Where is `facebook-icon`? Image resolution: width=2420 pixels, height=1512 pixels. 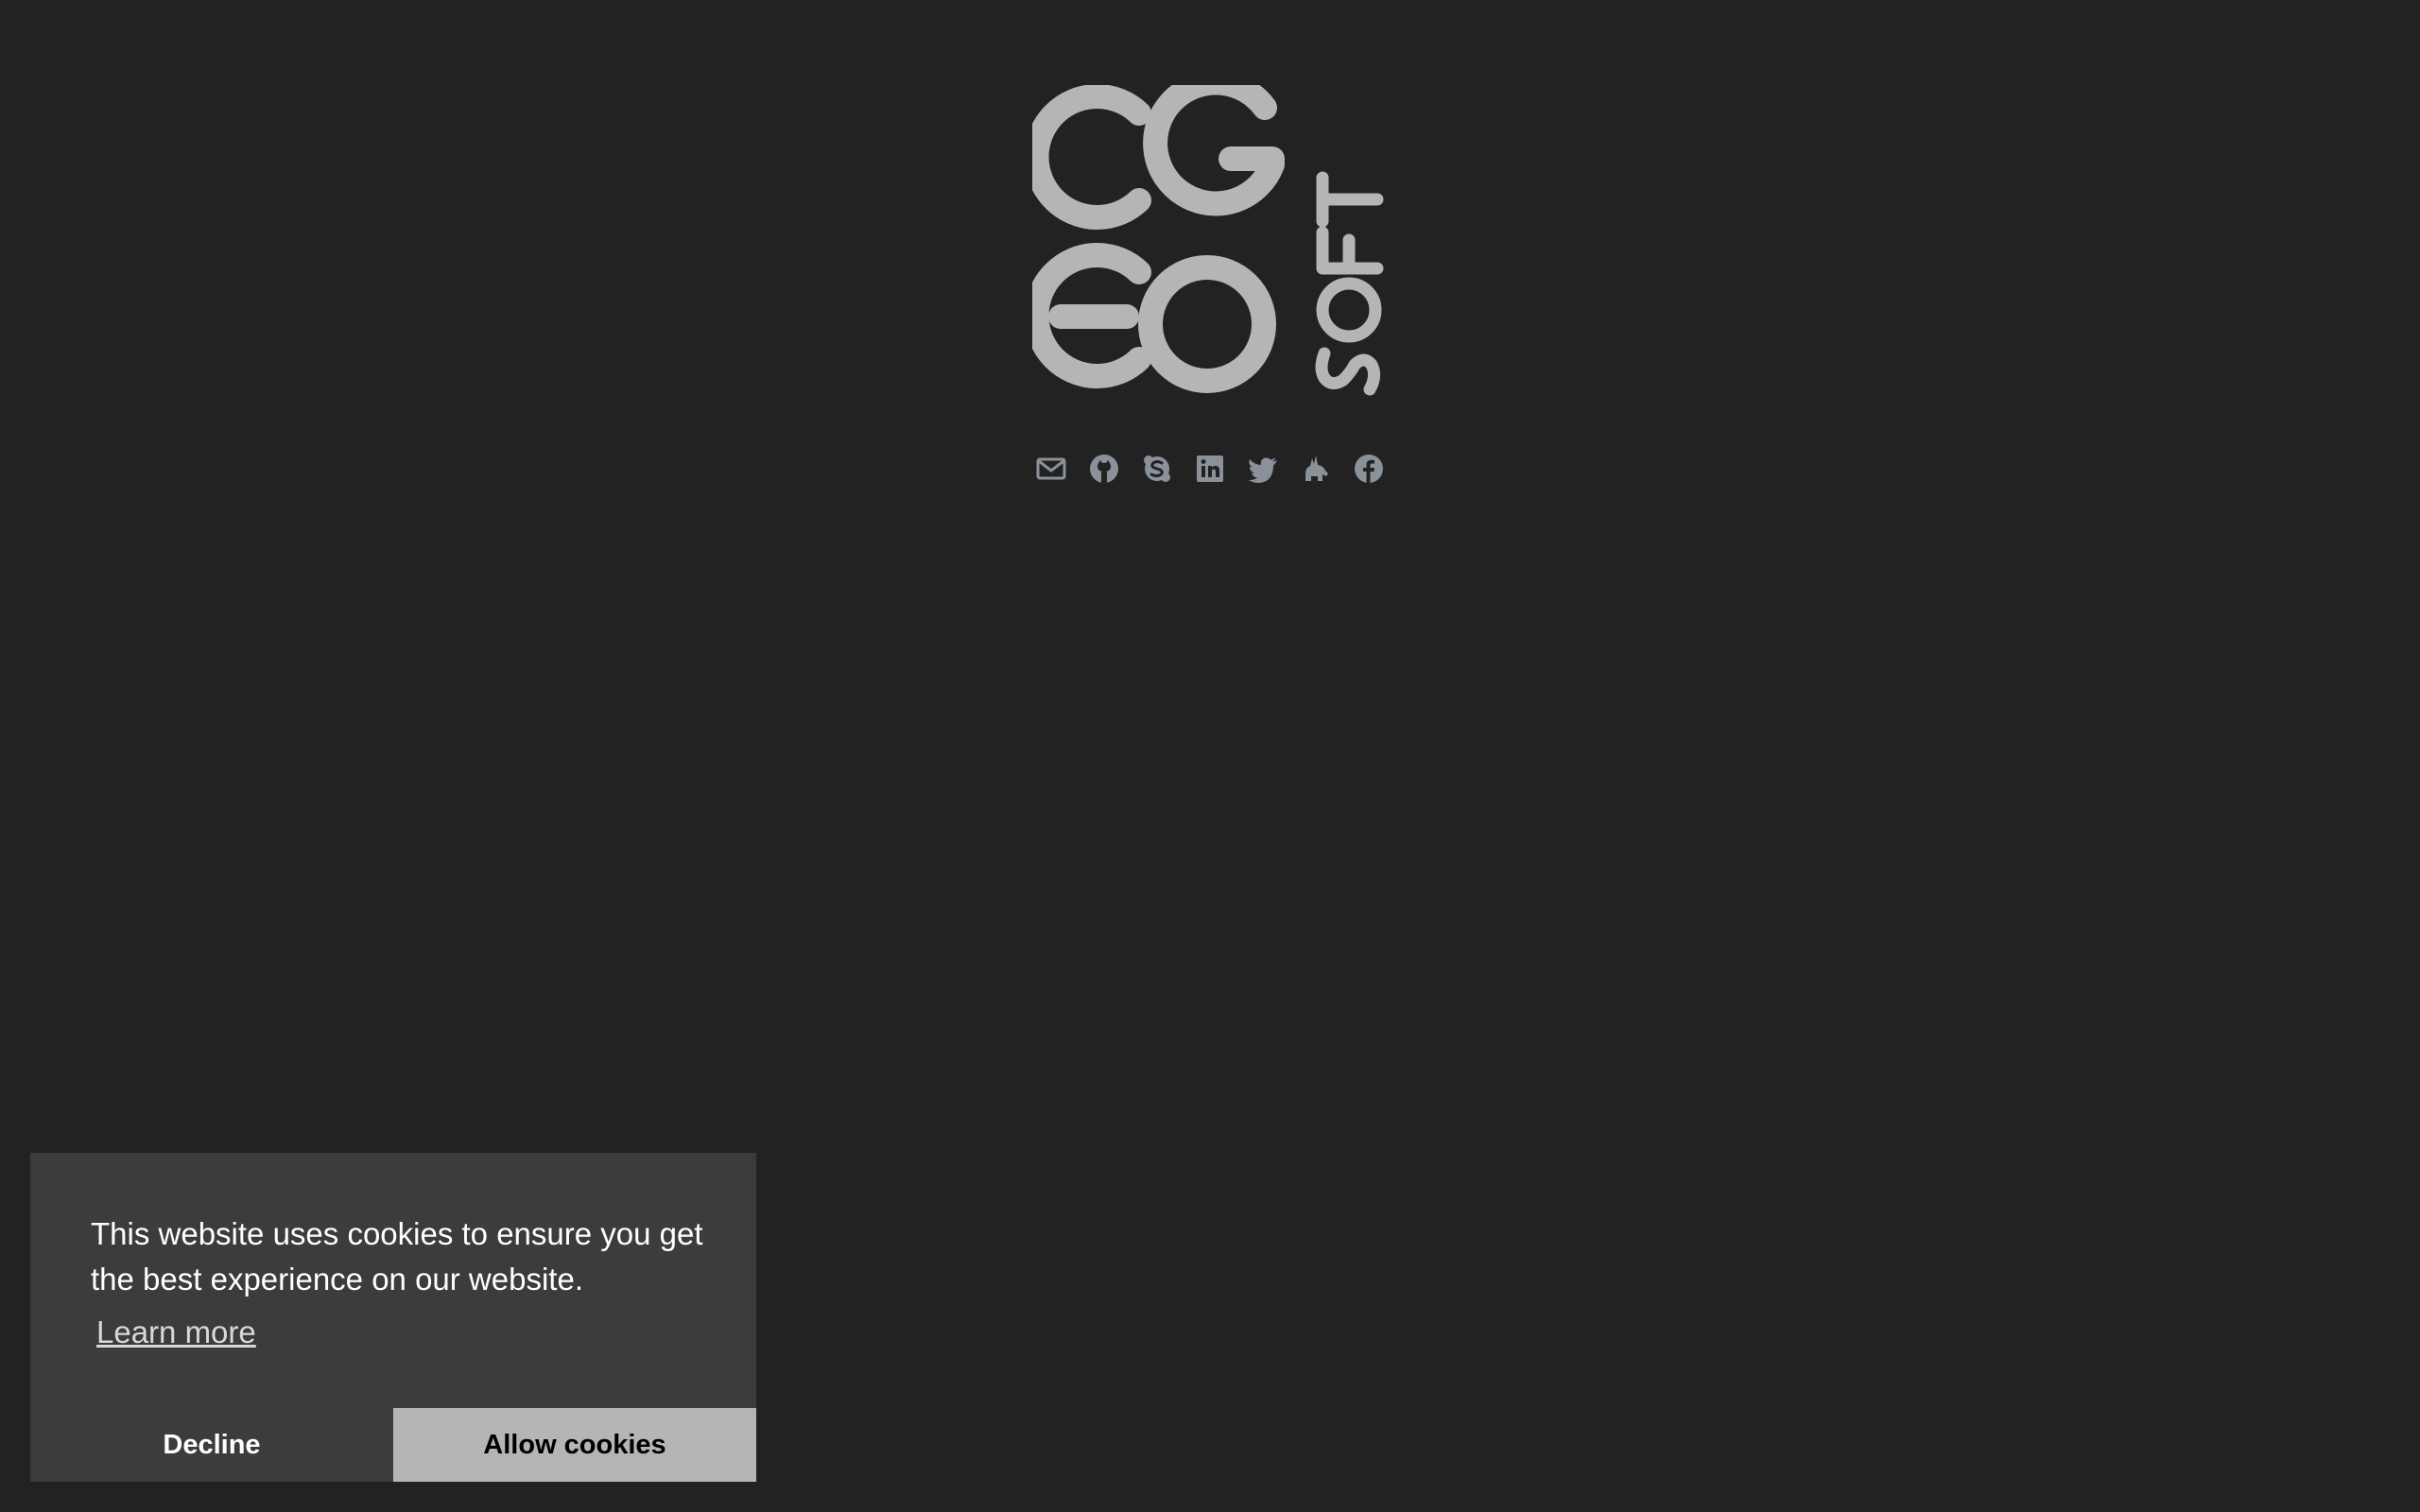 facebook-icon is located at coordinates (1369, 469).